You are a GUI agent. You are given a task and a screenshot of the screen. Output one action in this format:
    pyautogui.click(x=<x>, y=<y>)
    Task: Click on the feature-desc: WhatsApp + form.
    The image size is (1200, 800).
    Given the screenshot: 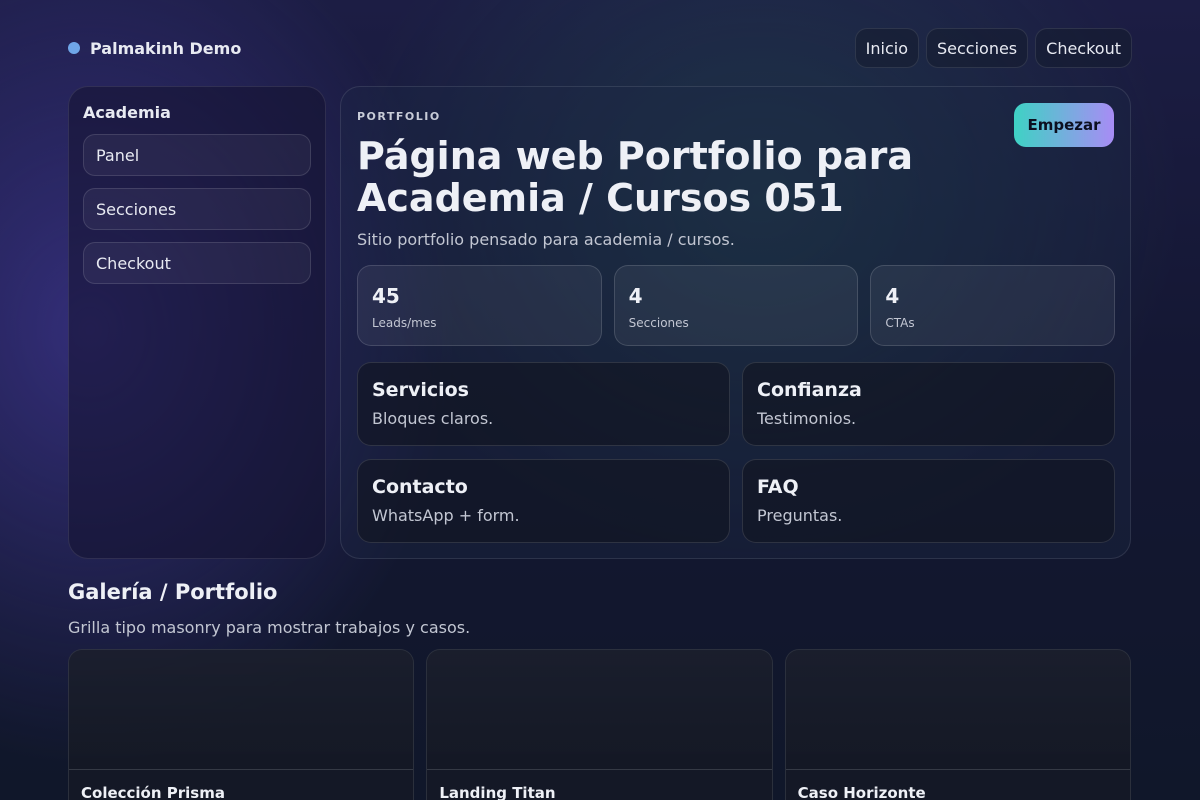 What is the action you would take?
    pyautogui.click(x=446, y=515)
    